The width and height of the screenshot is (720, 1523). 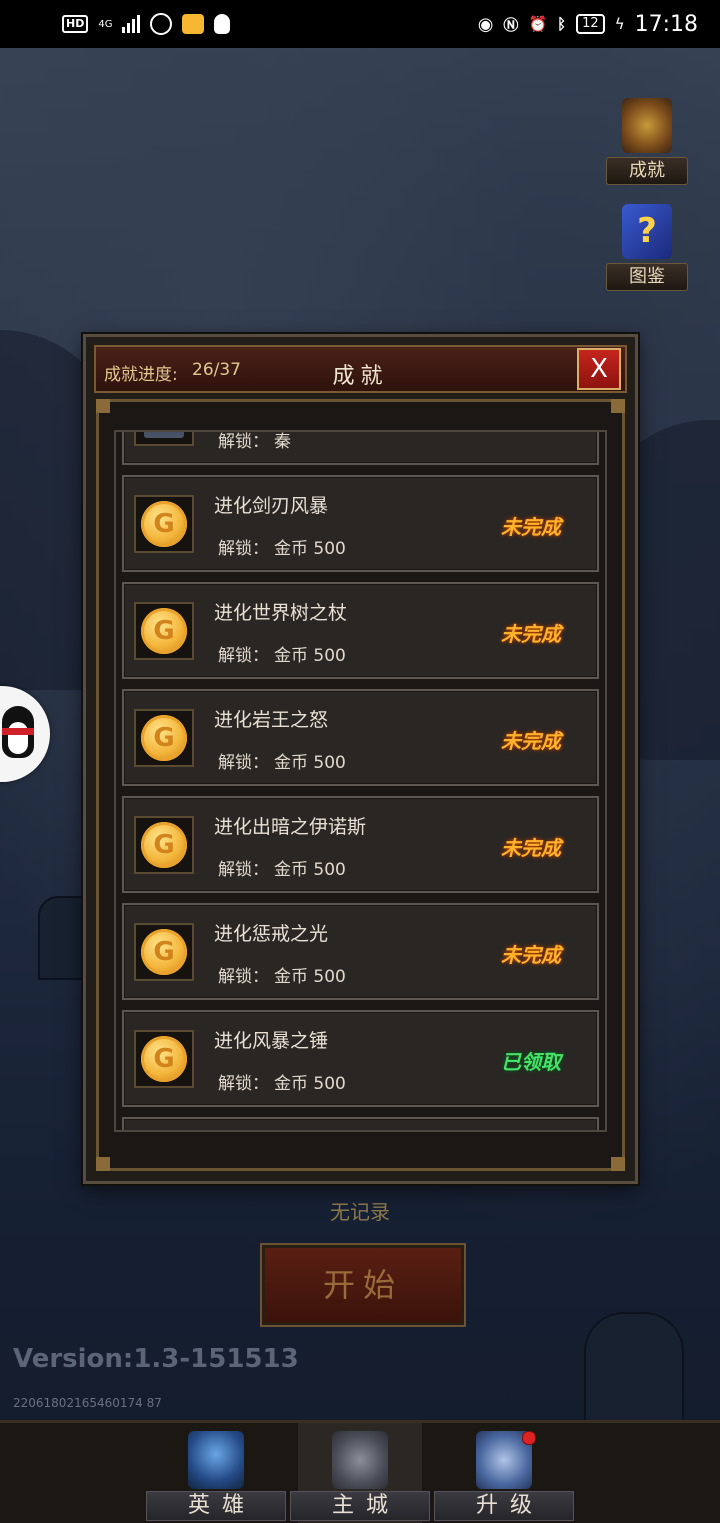 What do you see at coordinates (485, 24) in the screenshot?
I see `eye-comfort-icon: ◉` at bounding box center [485, 24].